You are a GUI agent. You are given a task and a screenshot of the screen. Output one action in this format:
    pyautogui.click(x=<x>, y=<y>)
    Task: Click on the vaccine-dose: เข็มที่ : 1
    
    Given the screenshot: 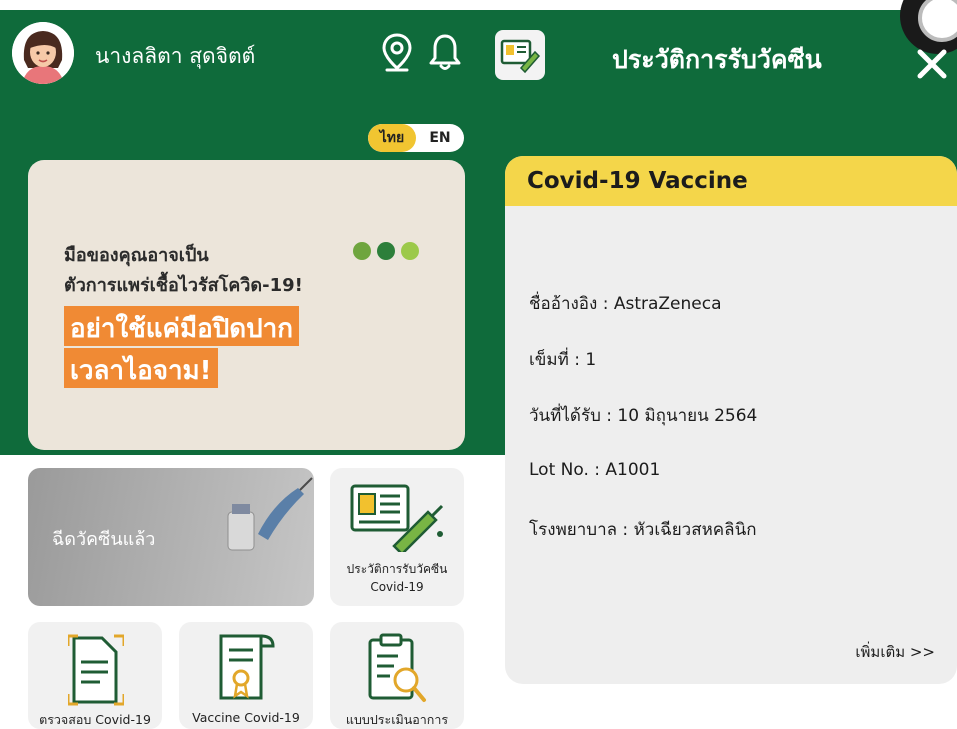 What is the action you would take?
    pyautogui.click(x=563, y=360)
    